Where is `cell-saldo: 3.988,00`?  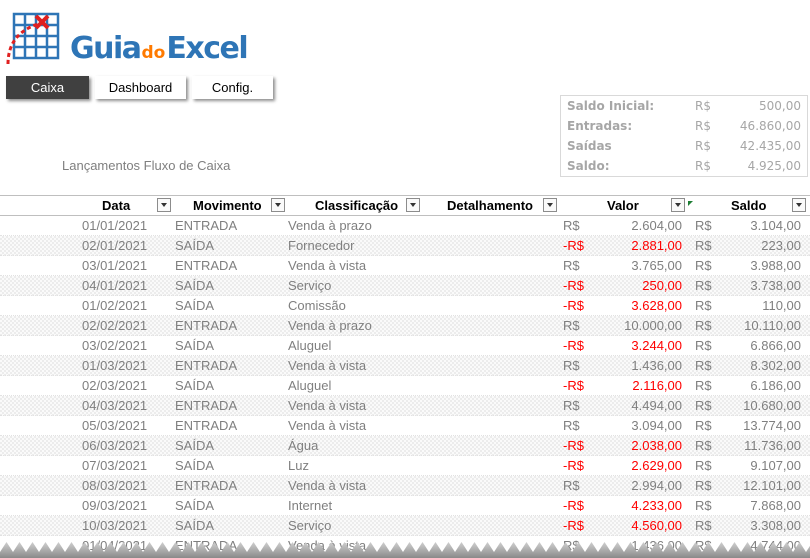
cell-saldo: 3.988,00 is located at coordinates (775, 266).